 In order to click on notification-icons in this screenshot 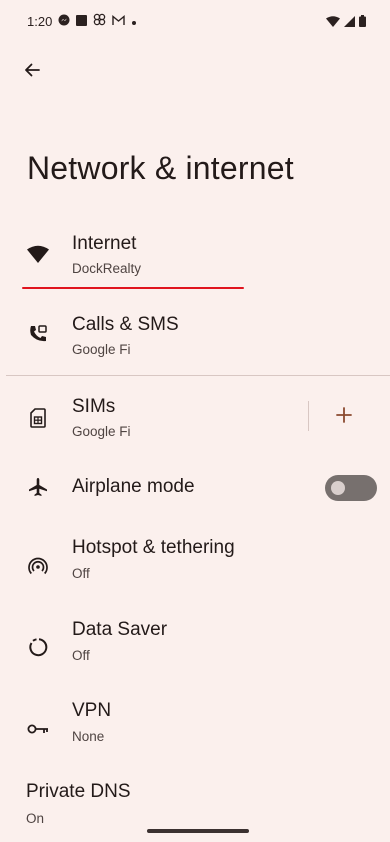, I will do `click(97, 22)`.